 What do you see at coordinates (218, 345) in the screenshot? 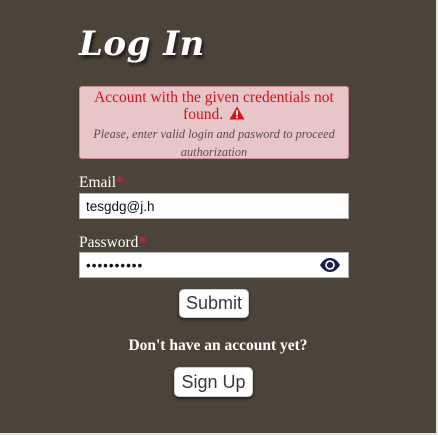
I see `signup-prompt: Don't have an account yet?` at bounding box center [218, 345].